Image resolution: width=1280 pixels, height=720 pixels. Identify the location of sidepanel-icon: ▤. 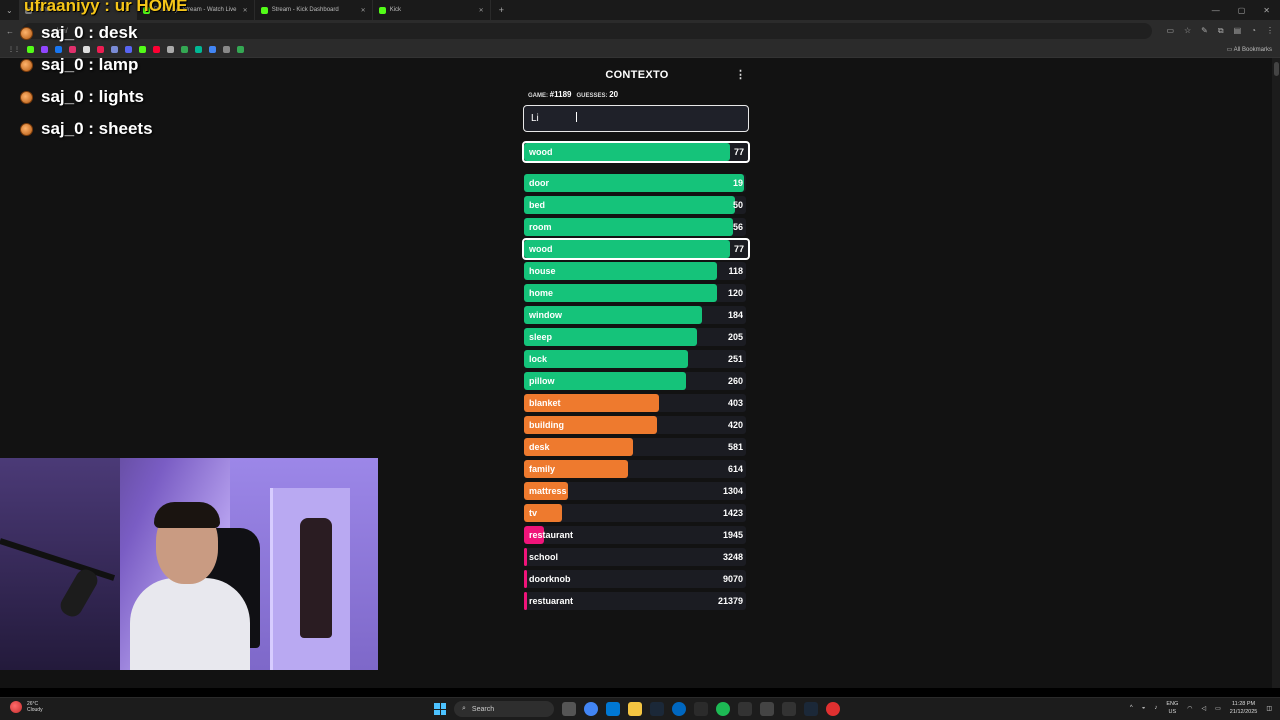
(1238, 31).